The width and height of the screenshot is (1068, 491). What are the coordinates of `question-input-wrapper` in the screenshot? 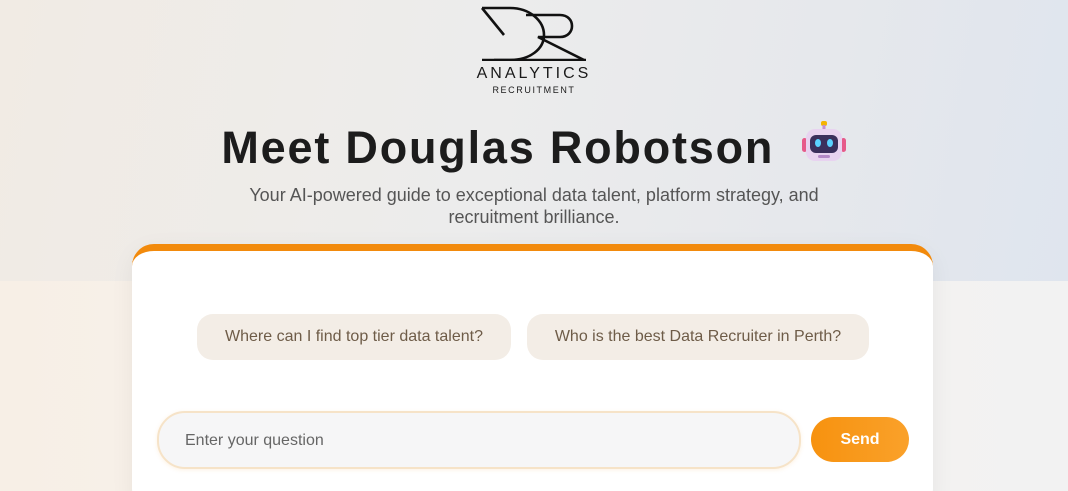 It's located at (479, 440).